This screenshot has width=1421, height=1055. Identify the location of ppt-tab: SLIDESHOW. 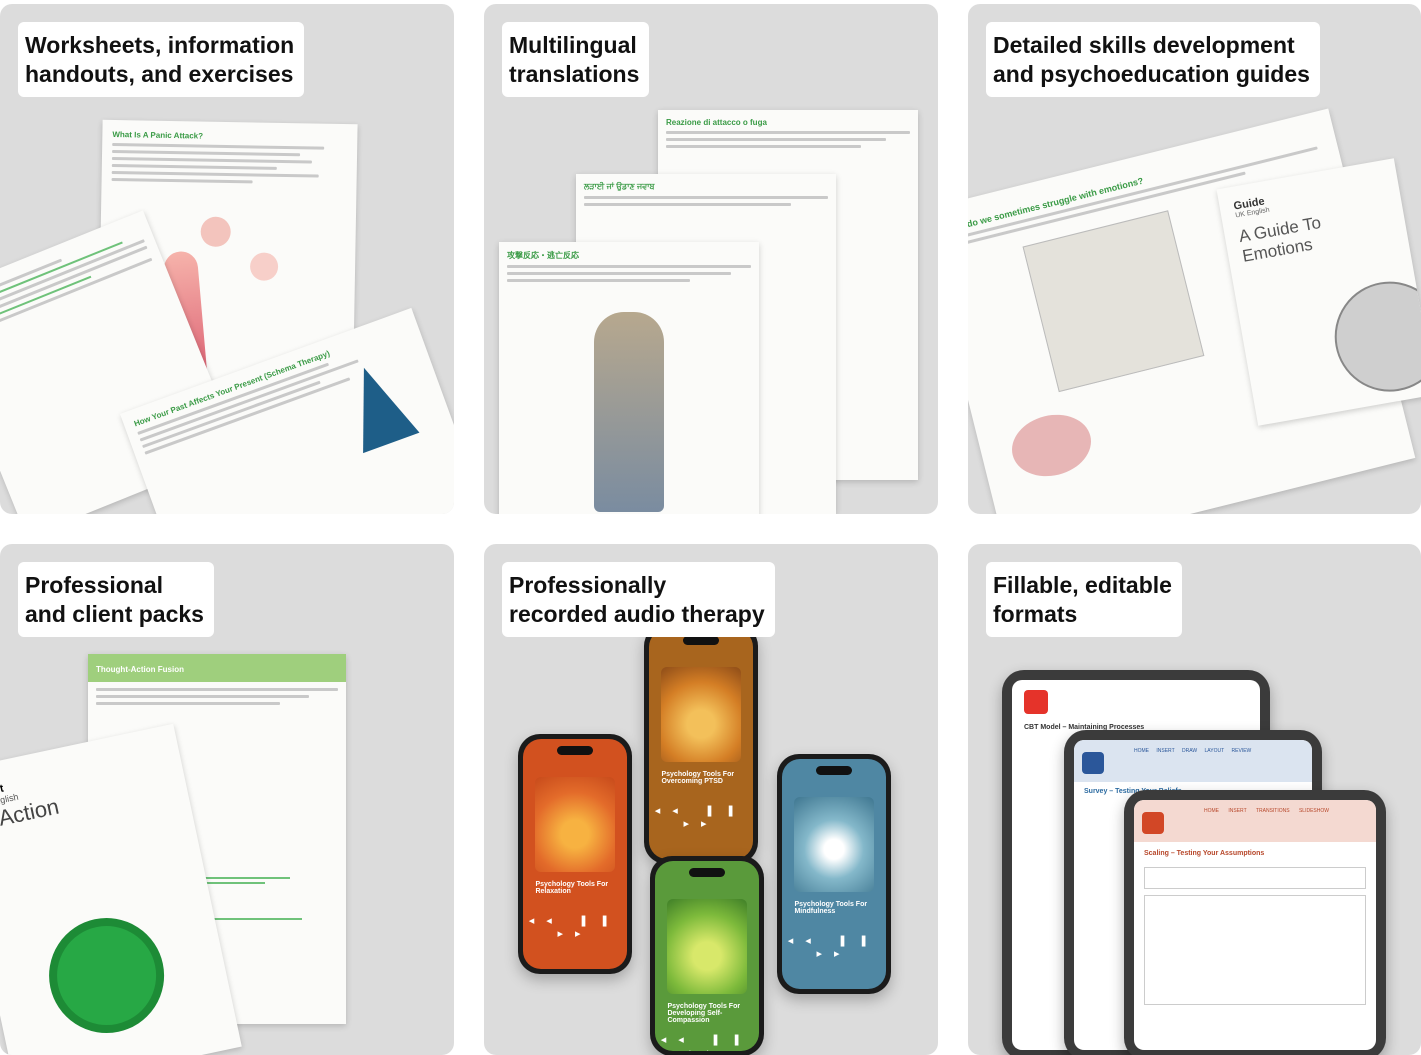
(1314, 811).